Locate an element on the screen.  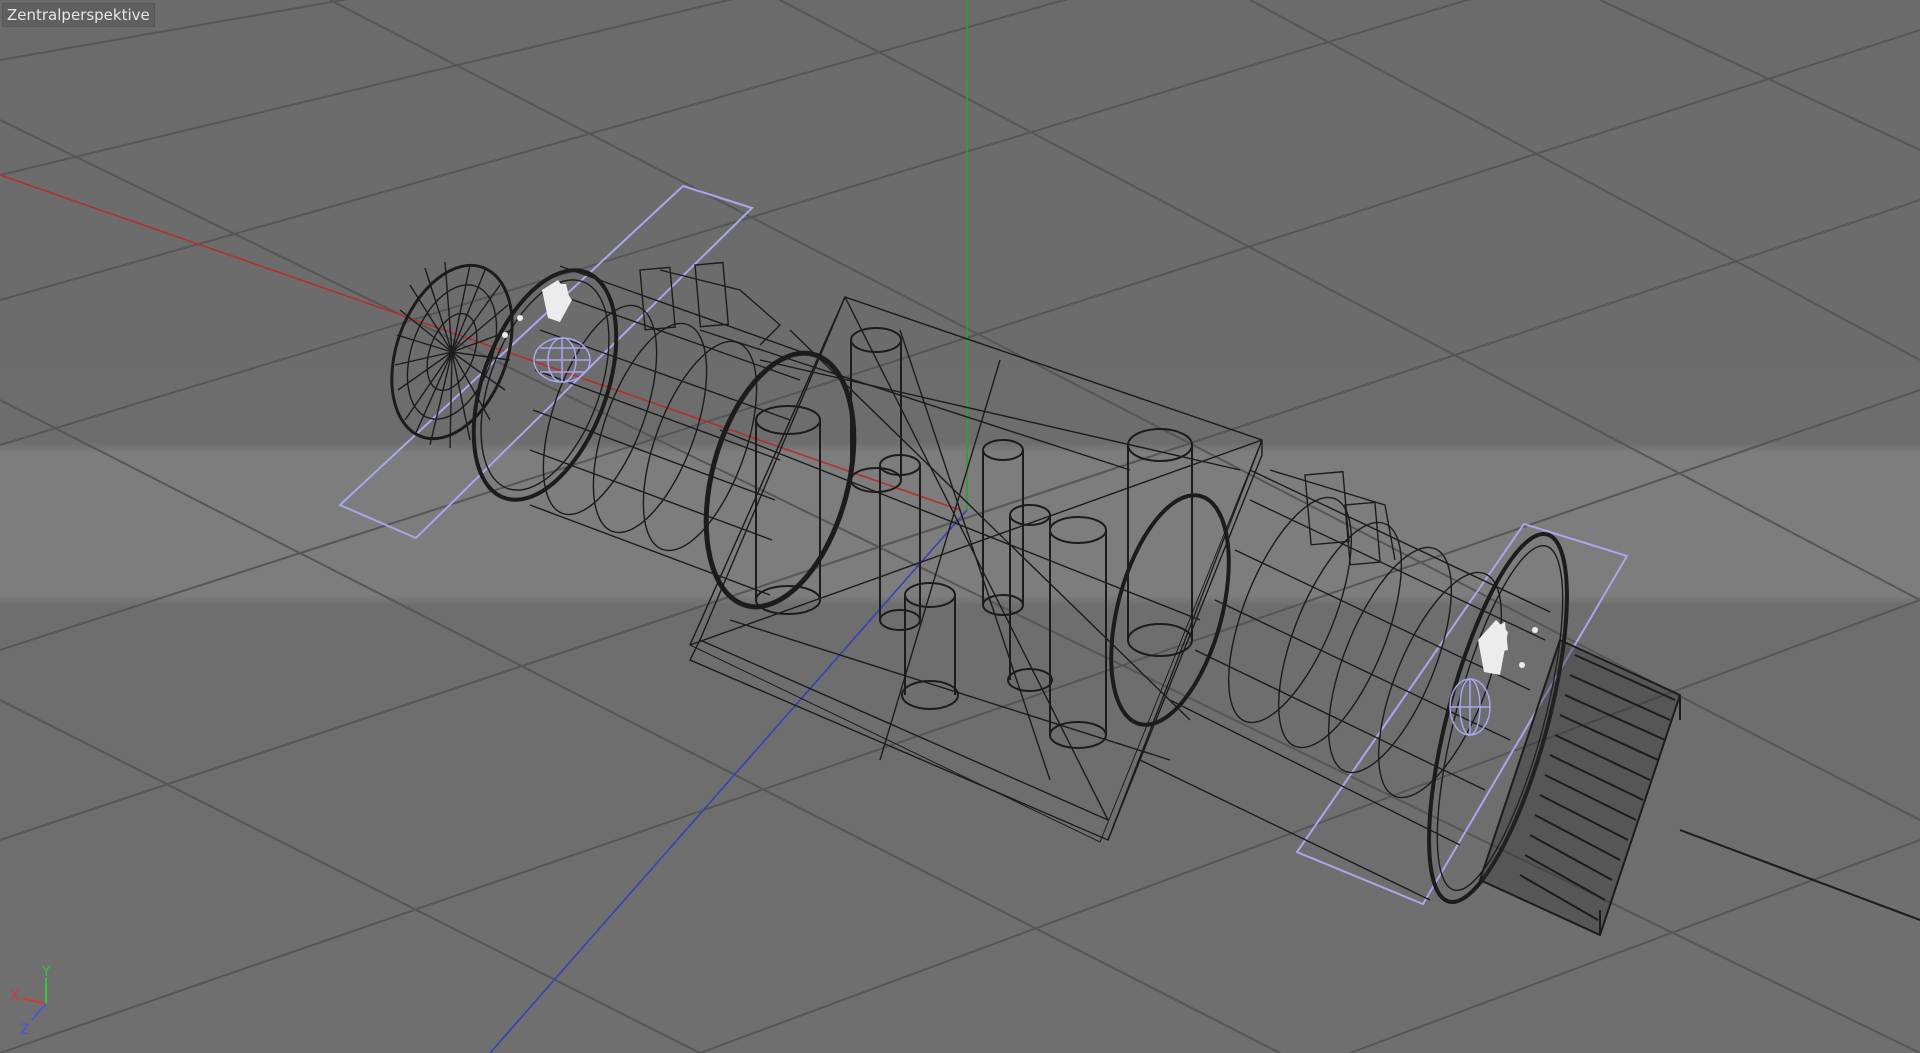
axis-gizmo-icon: X Y Z is located at coordinates (30, 1001).